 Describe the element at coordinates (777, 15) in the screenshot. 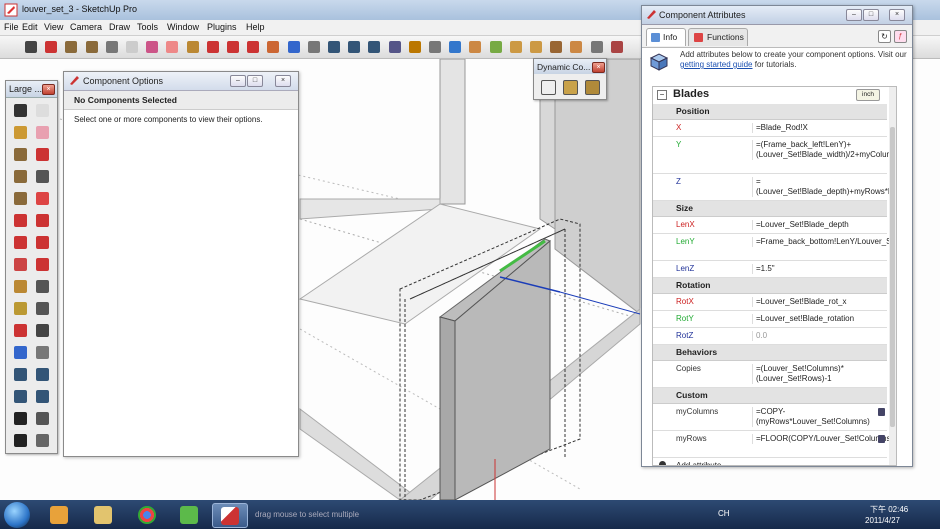

I see `component-attributes-titlebar: Component Attributes – □ ×` at that location.